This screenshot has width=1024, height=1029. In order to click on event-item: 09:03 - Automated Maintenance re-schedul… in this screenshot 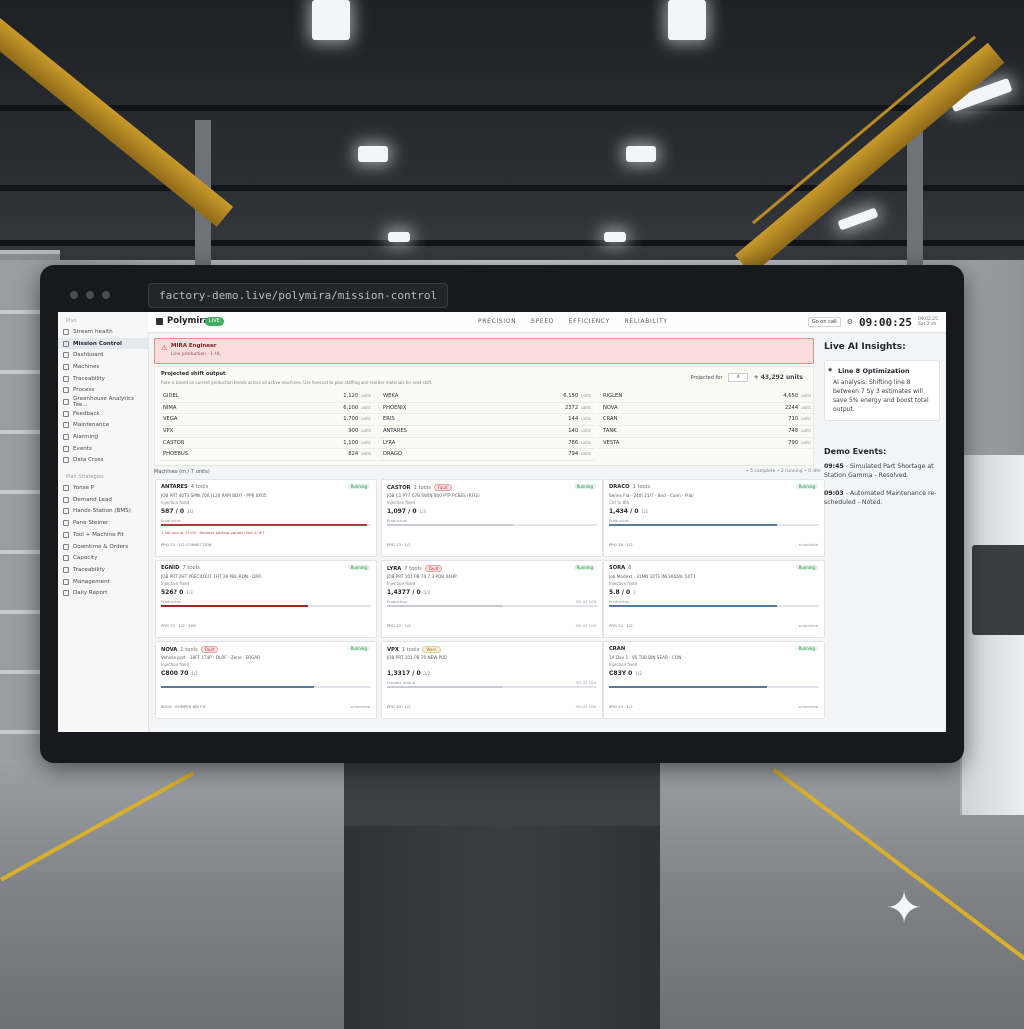, I will do `click(882, 498)`.